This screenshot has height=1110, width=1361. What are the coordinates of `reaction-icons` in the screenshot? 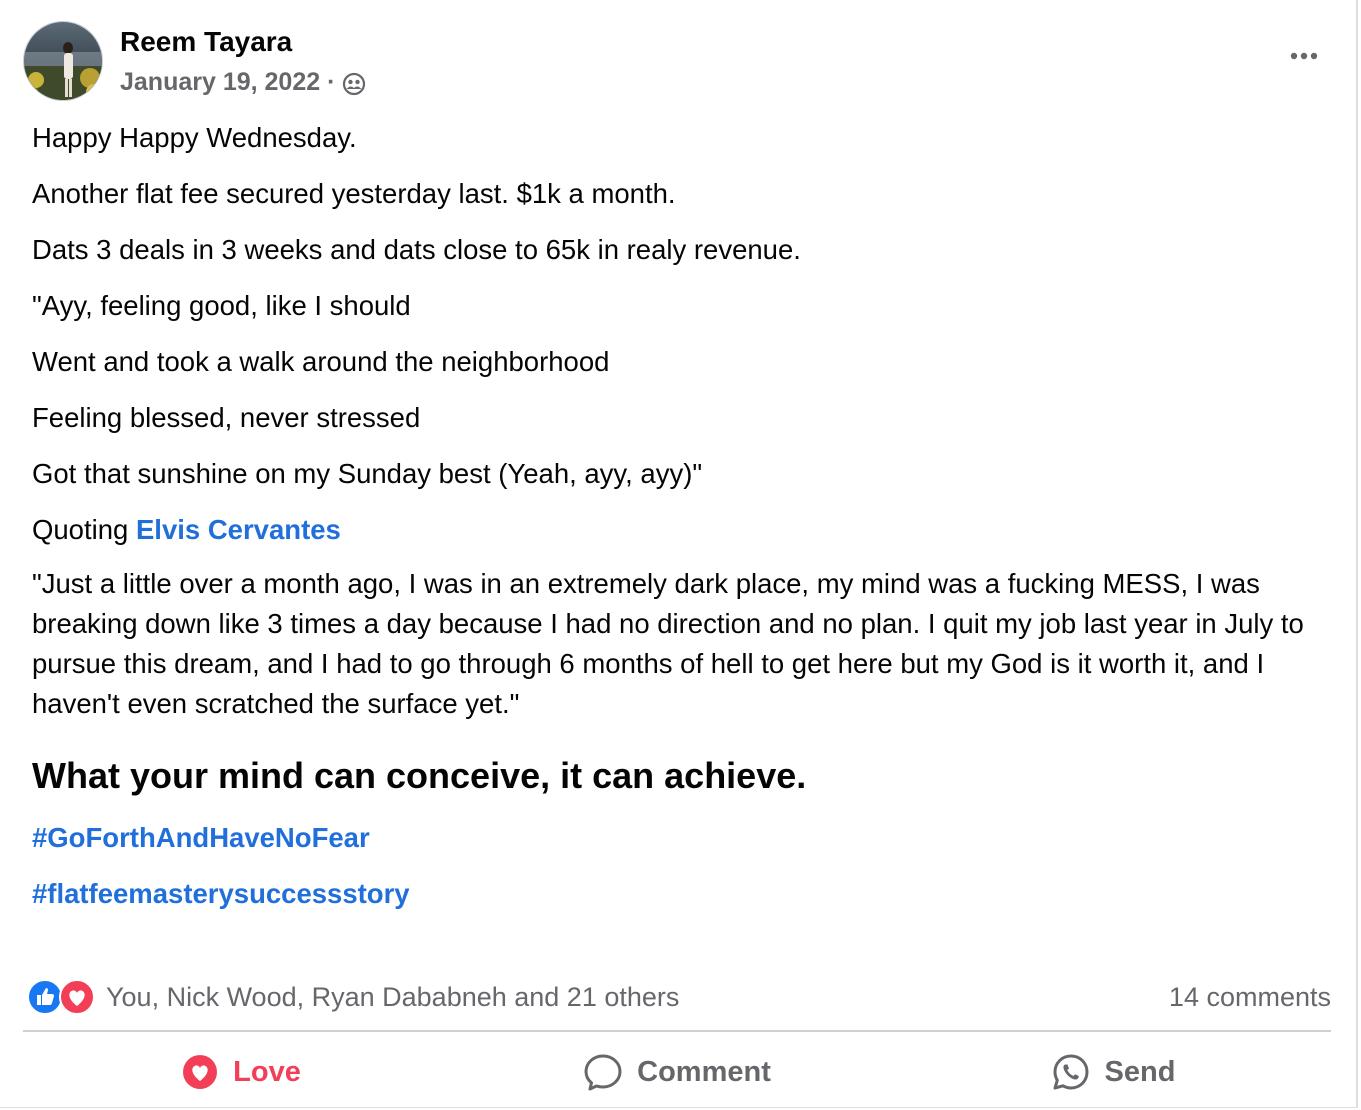 It's located at (61, 997).